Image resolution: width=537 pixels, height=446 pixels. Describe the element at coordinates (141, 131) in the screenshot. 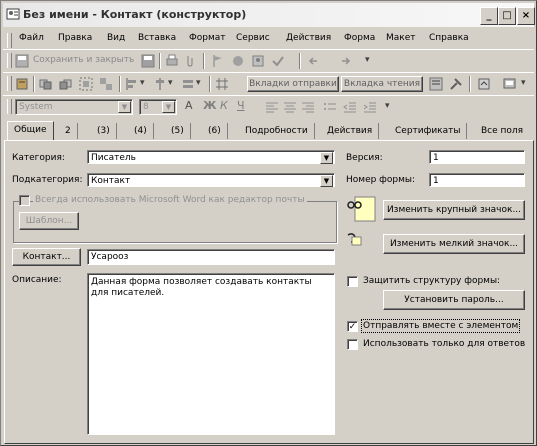

I see `tab-page-4: (4)` at that location.